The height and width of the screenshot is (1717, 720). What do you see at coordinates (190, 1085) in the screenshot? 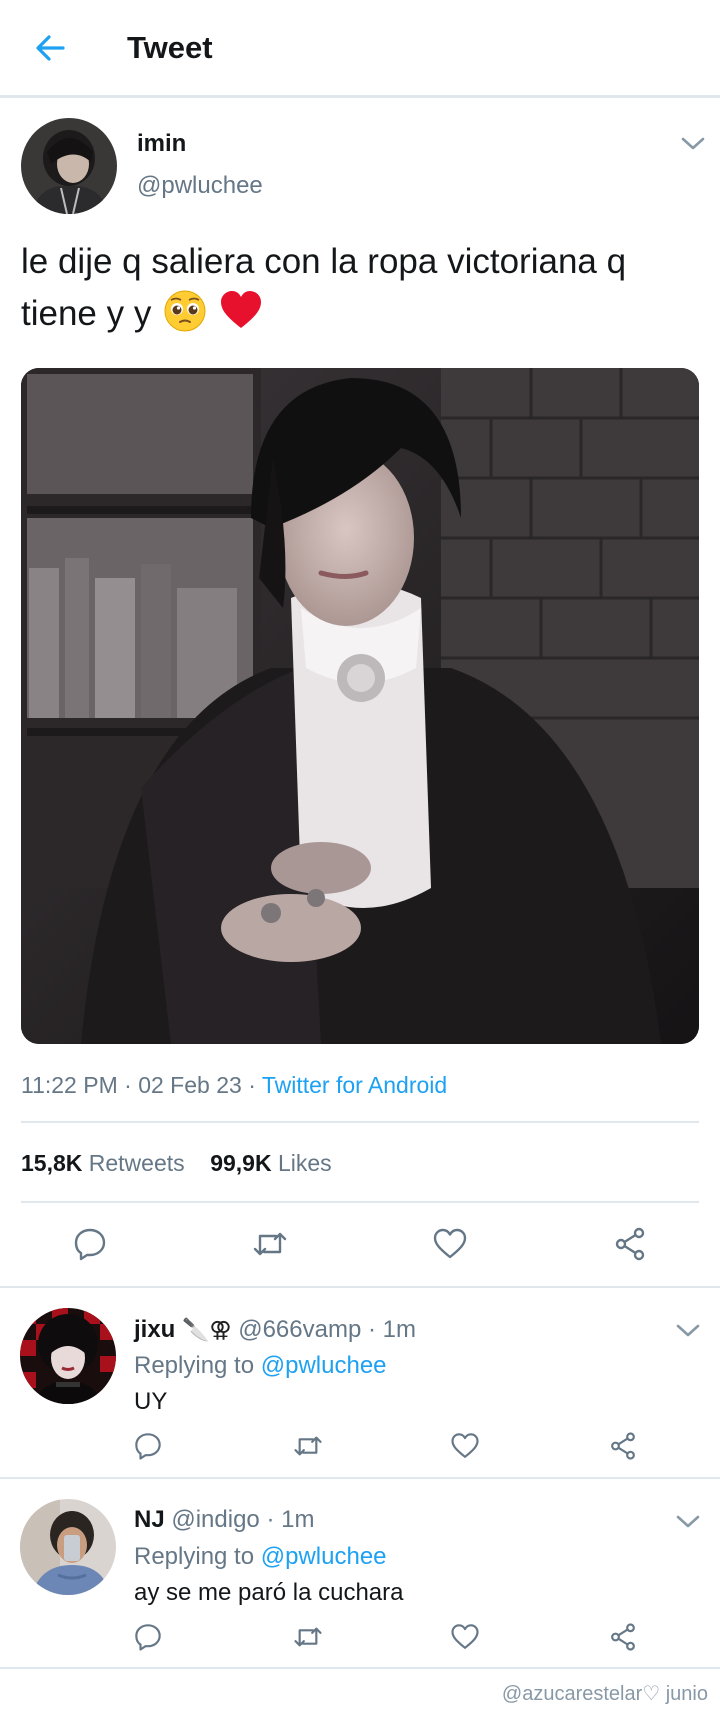
I see `tweet-date: 02 Feb 23` at bounding box center [190, 1085].